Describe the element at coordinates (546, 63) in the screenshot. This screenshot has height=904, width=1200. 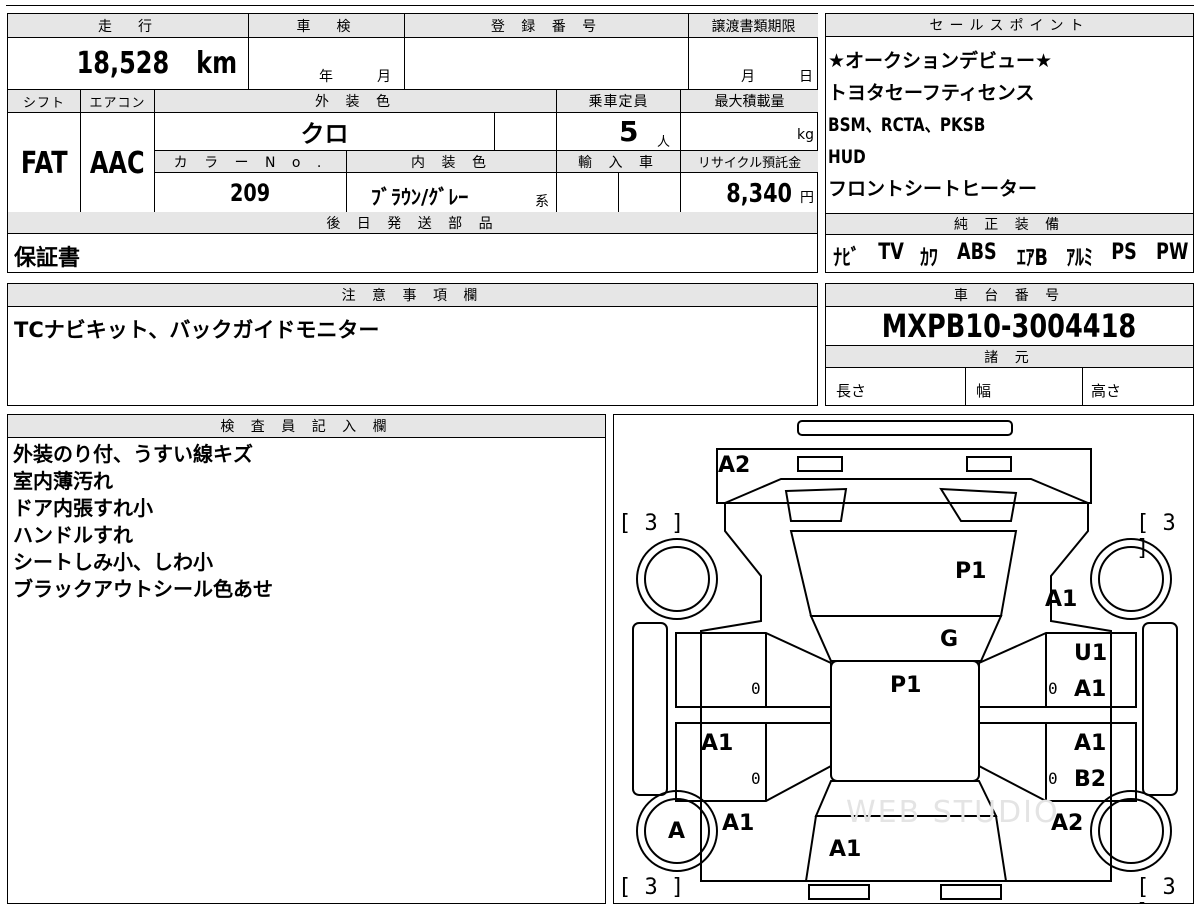
I see `registration-cell` at that location.